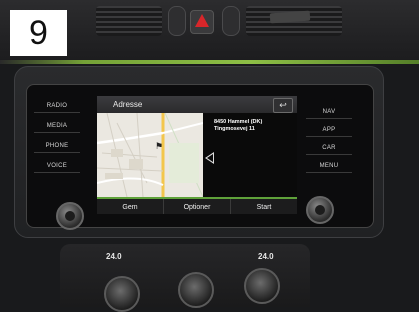 The width and height of the screenshot is (419, 312). I want to click on air-vent-left, so click(129, 21).